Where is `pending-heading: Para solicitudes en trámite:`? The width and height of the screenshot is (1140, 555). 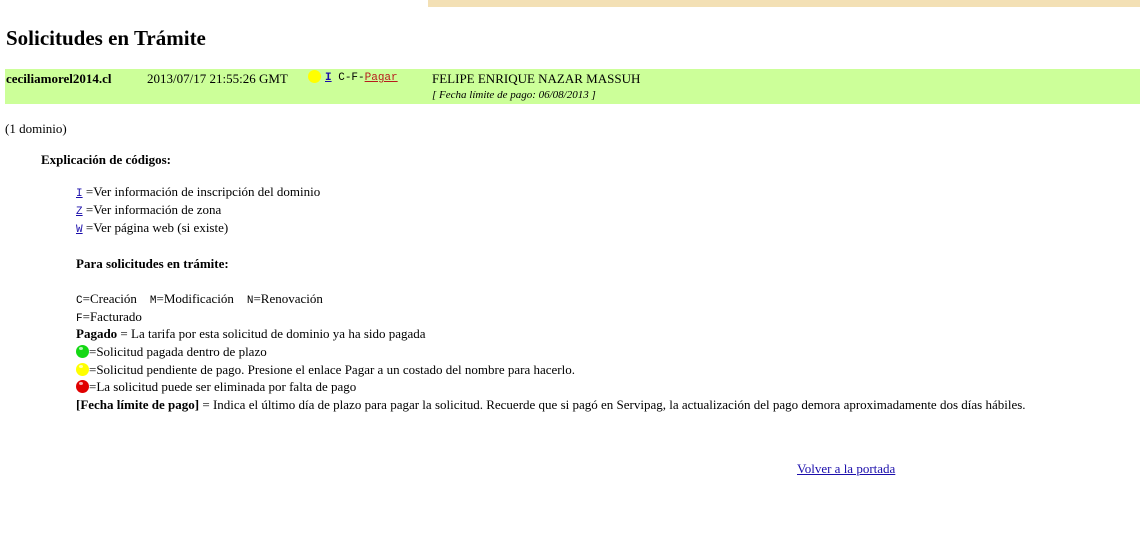 pending-heading: Para solicitudes en trámite: is located at coordinates (152, 263).